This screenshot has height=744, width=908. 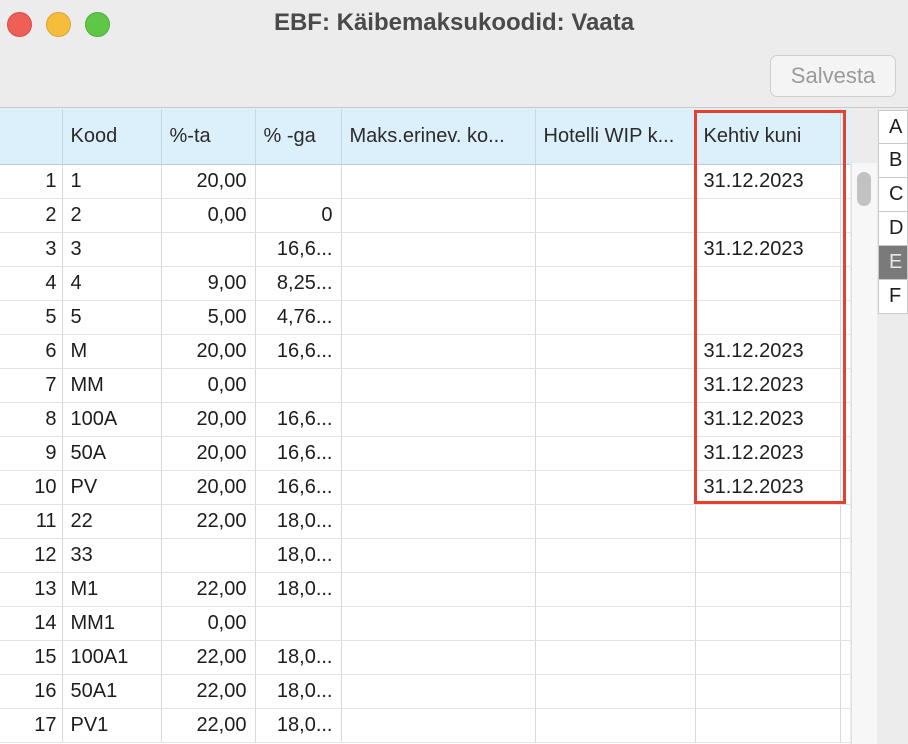 I want to click on index-letter-b: B, so click(x=893, y=161).